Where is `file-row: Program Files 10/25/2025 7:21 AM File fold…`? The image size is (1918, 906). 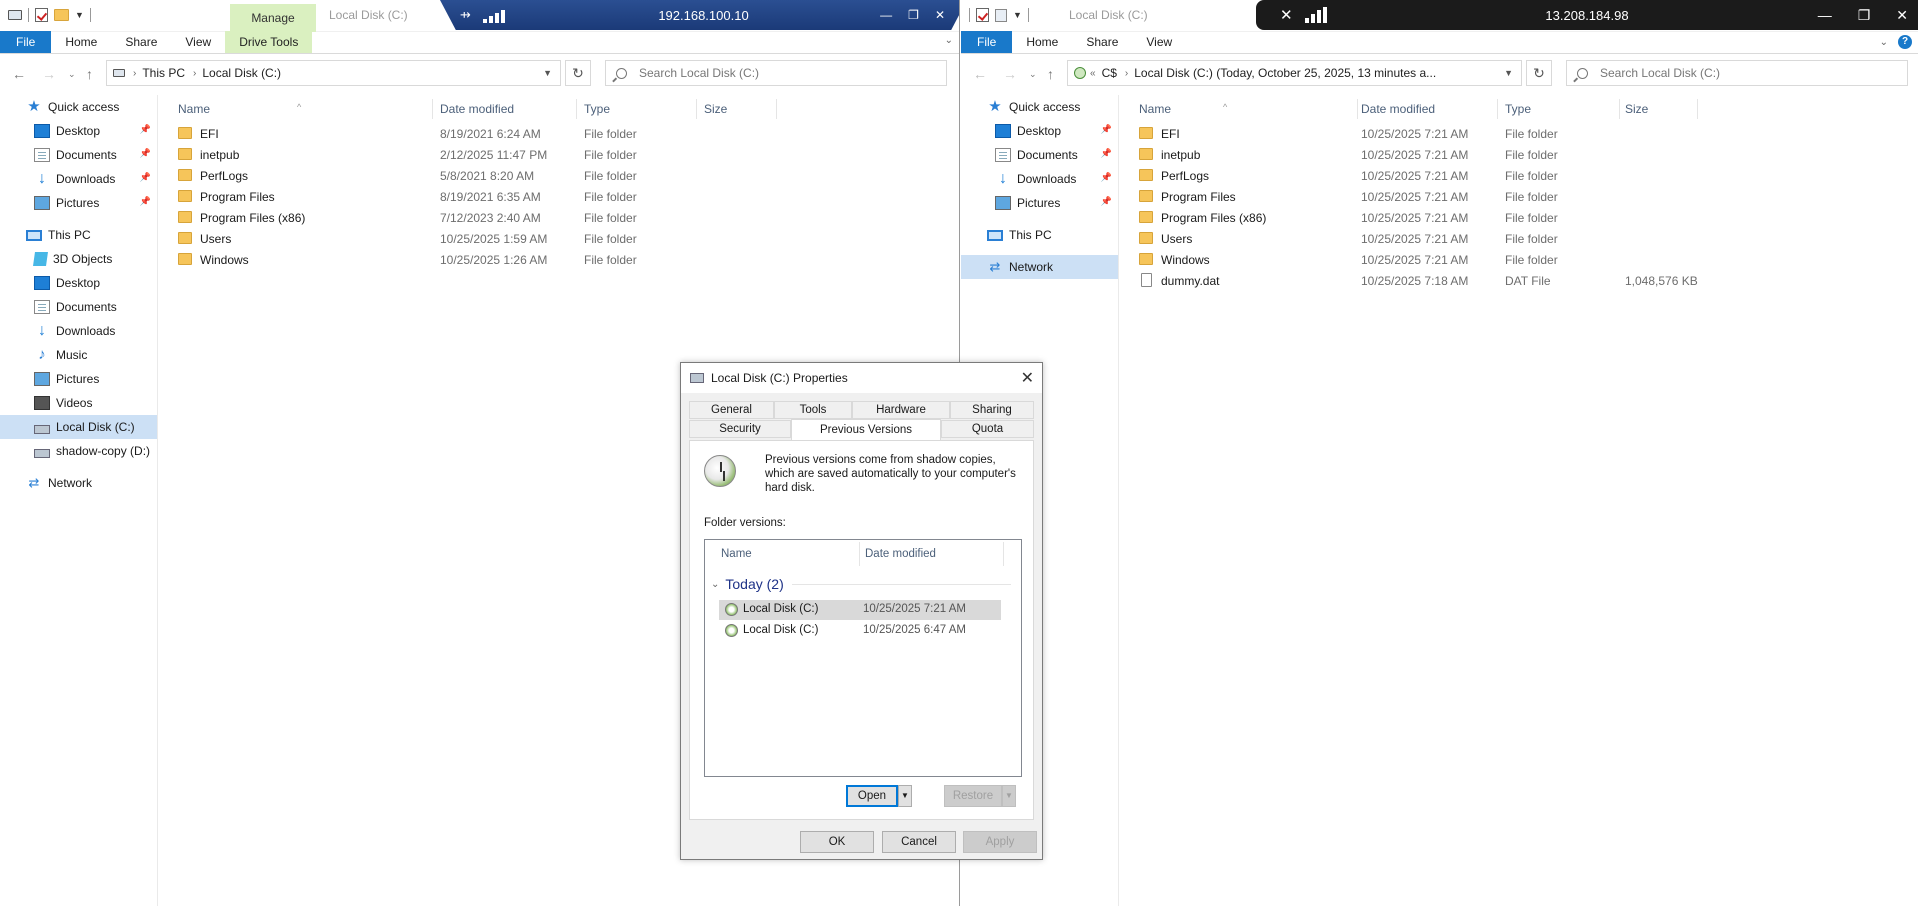
file-row: Program Files 10/25/2025 7:21 AM File fold… is located at coordinates (1519, 196).